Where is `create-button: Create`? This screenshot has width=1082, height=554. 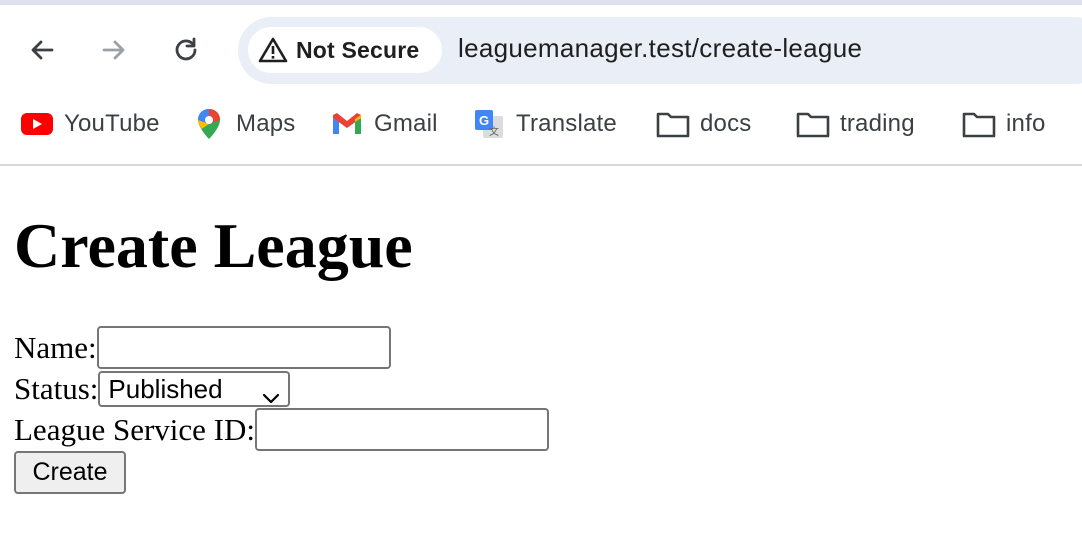 create-button: Create is located at coordinates (70, 472).